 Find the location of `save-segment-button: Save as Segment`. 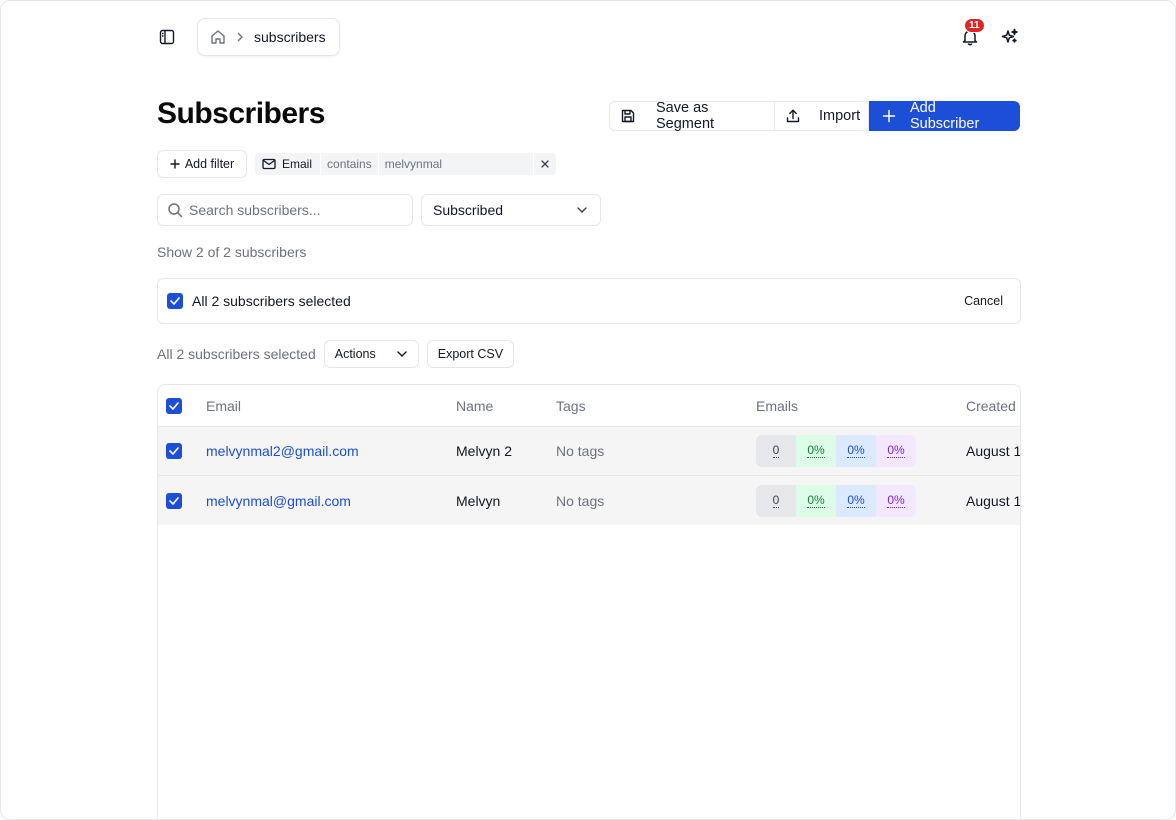

save-segment-button: Save as Segment is located at coordinates (692, 116).